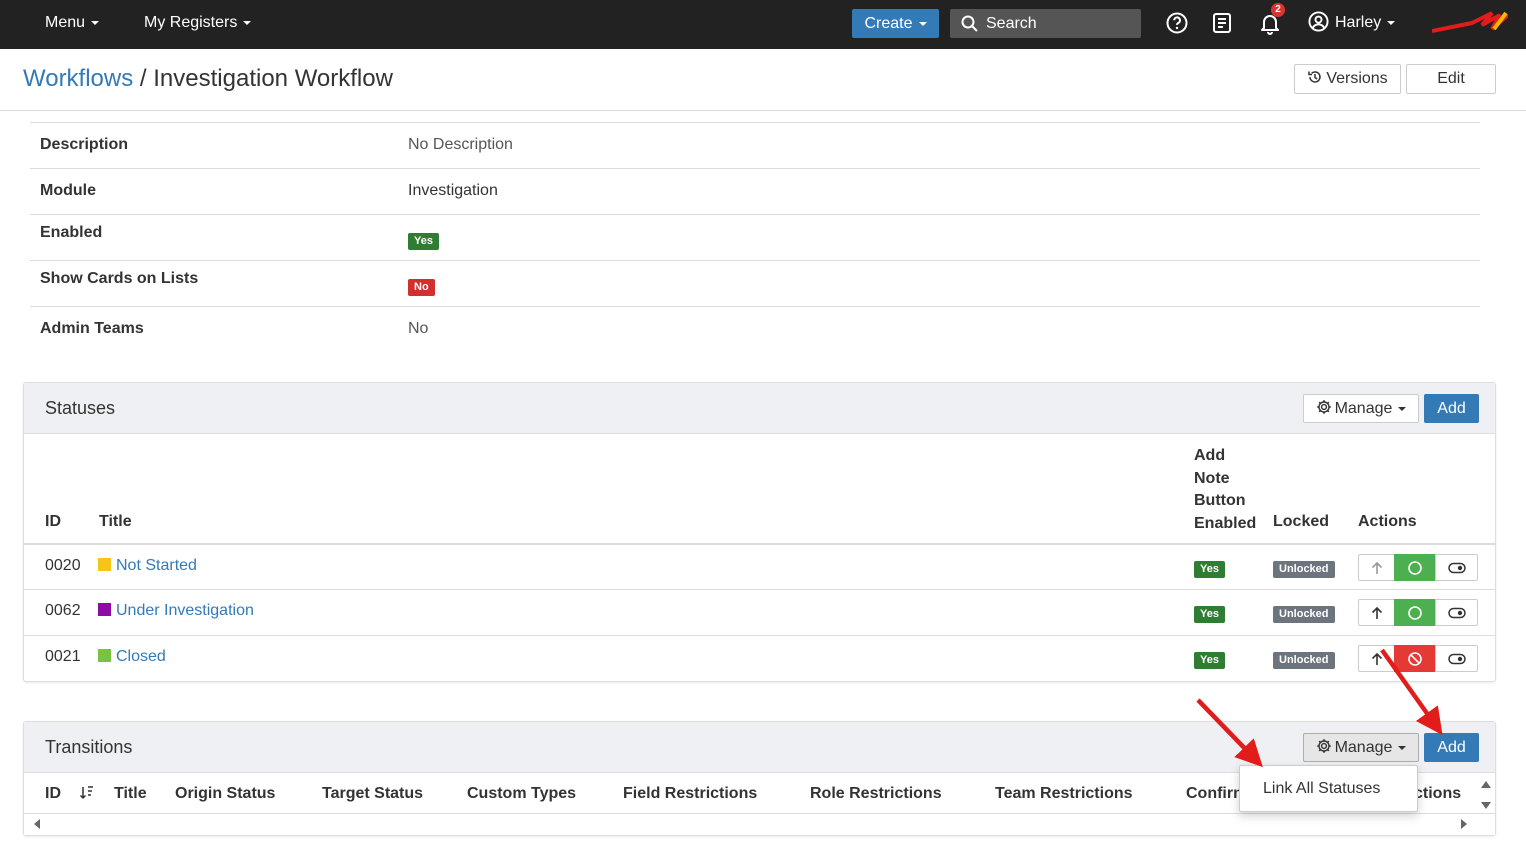 The image size is (1526, 847). Describe the element at coordinates (1357, 78) in the screenshot. I see `versions-label: Versions` at that location.